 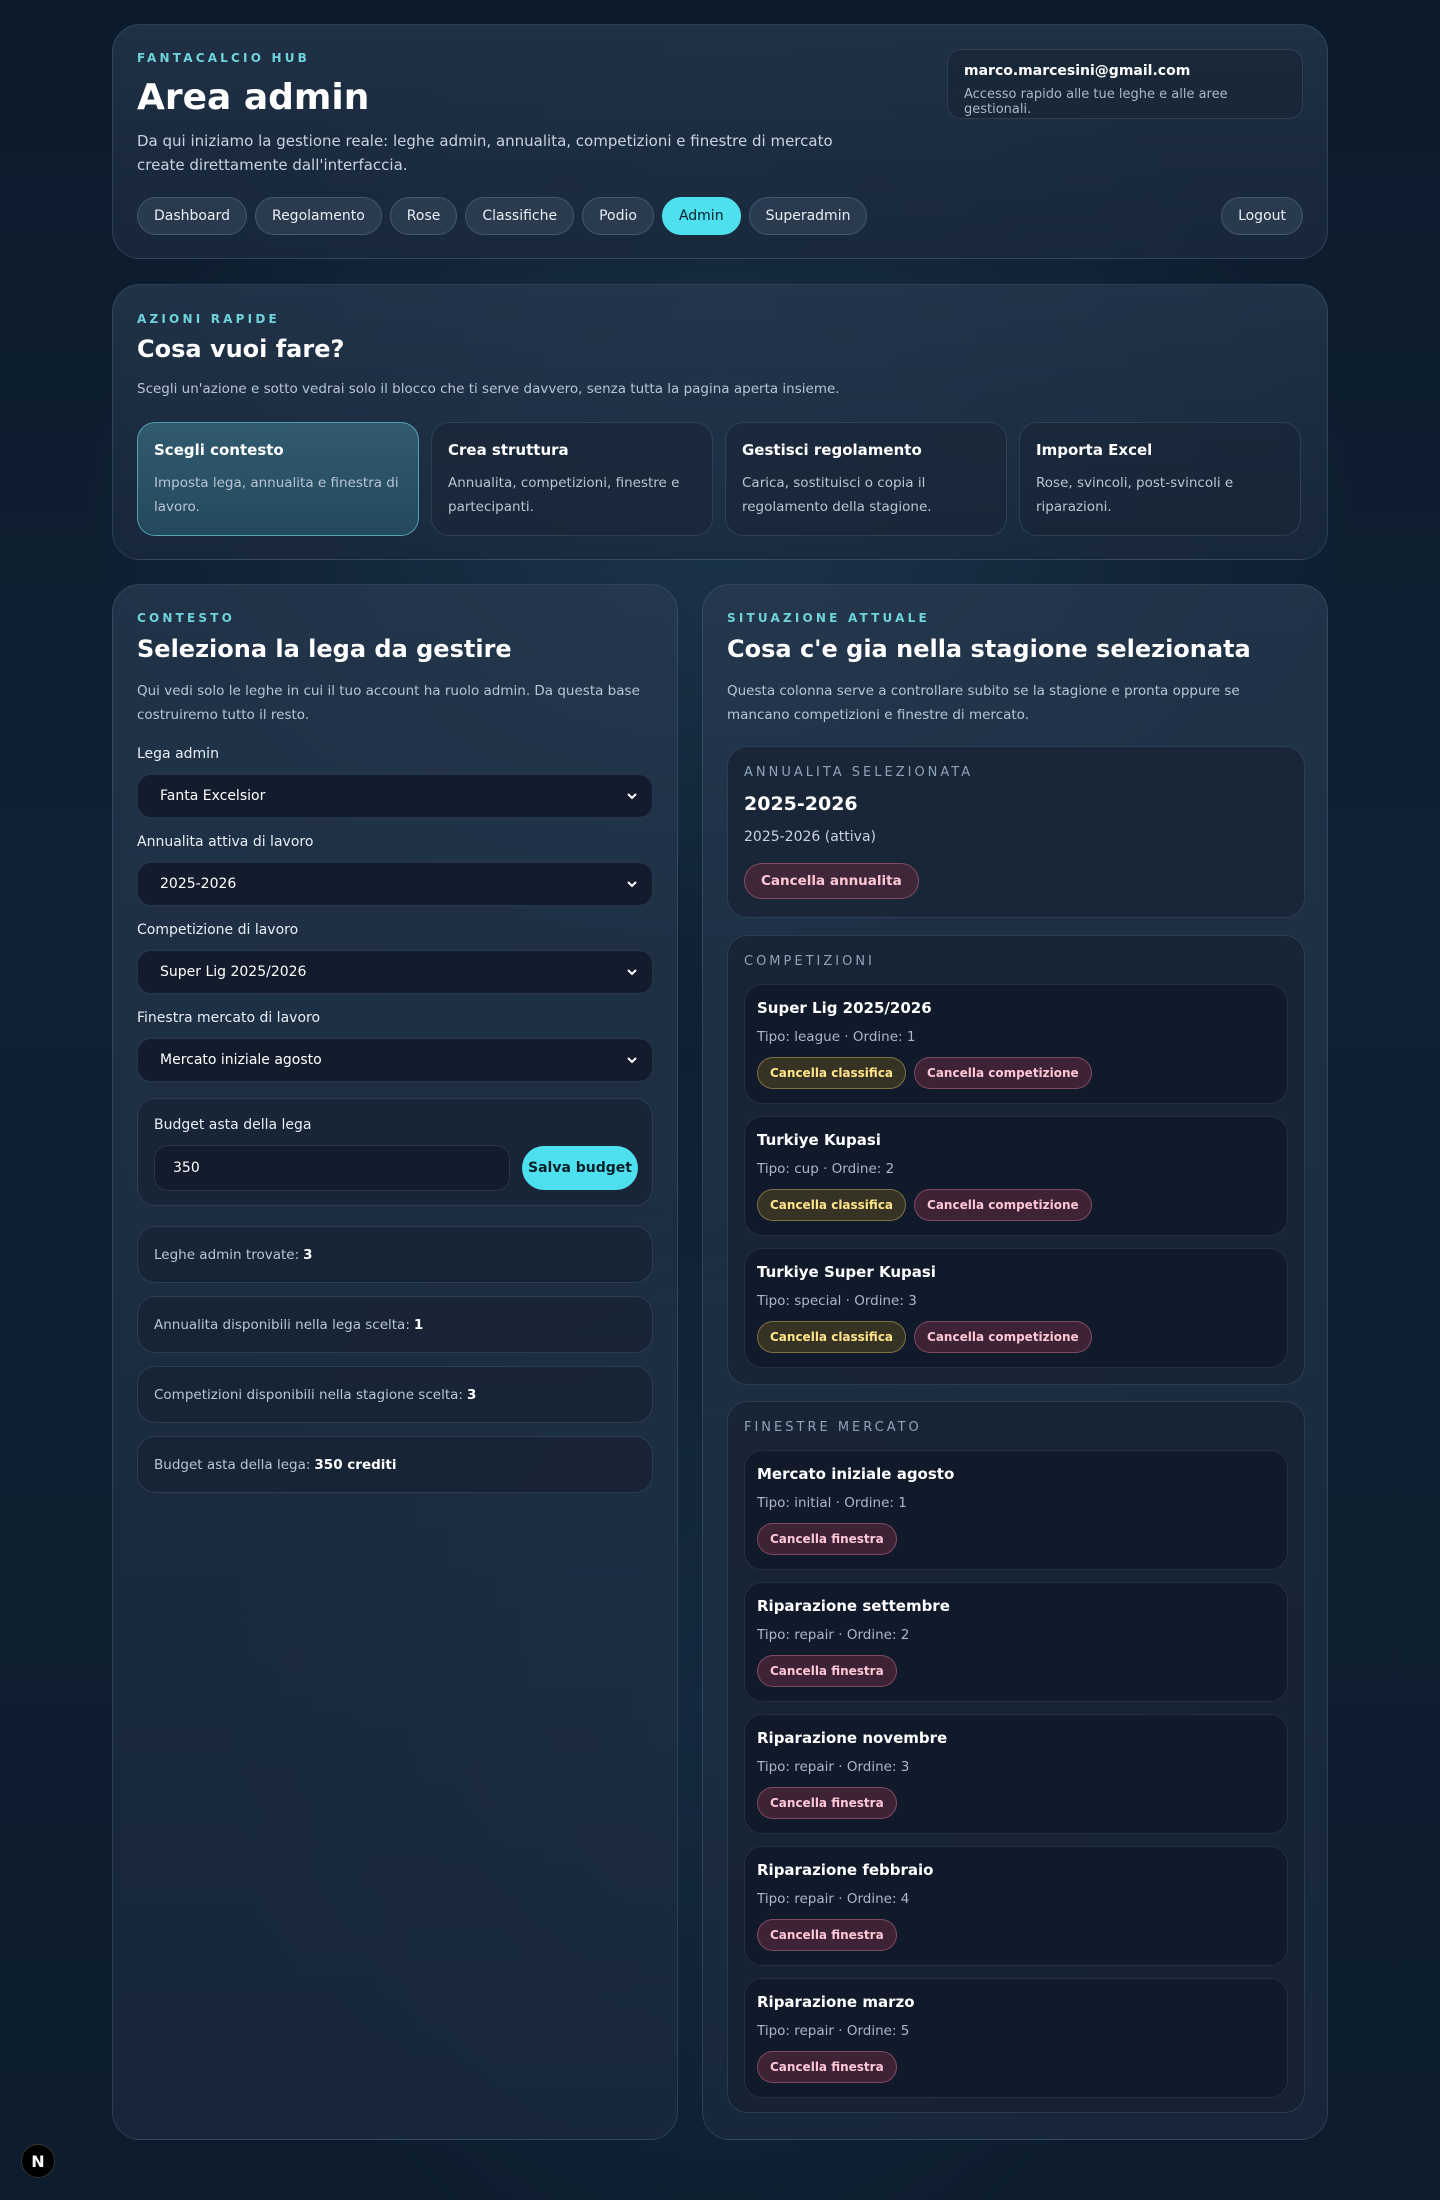 I want to click on context-eyebrow: CONTESTO, so click(x=186, y=618).